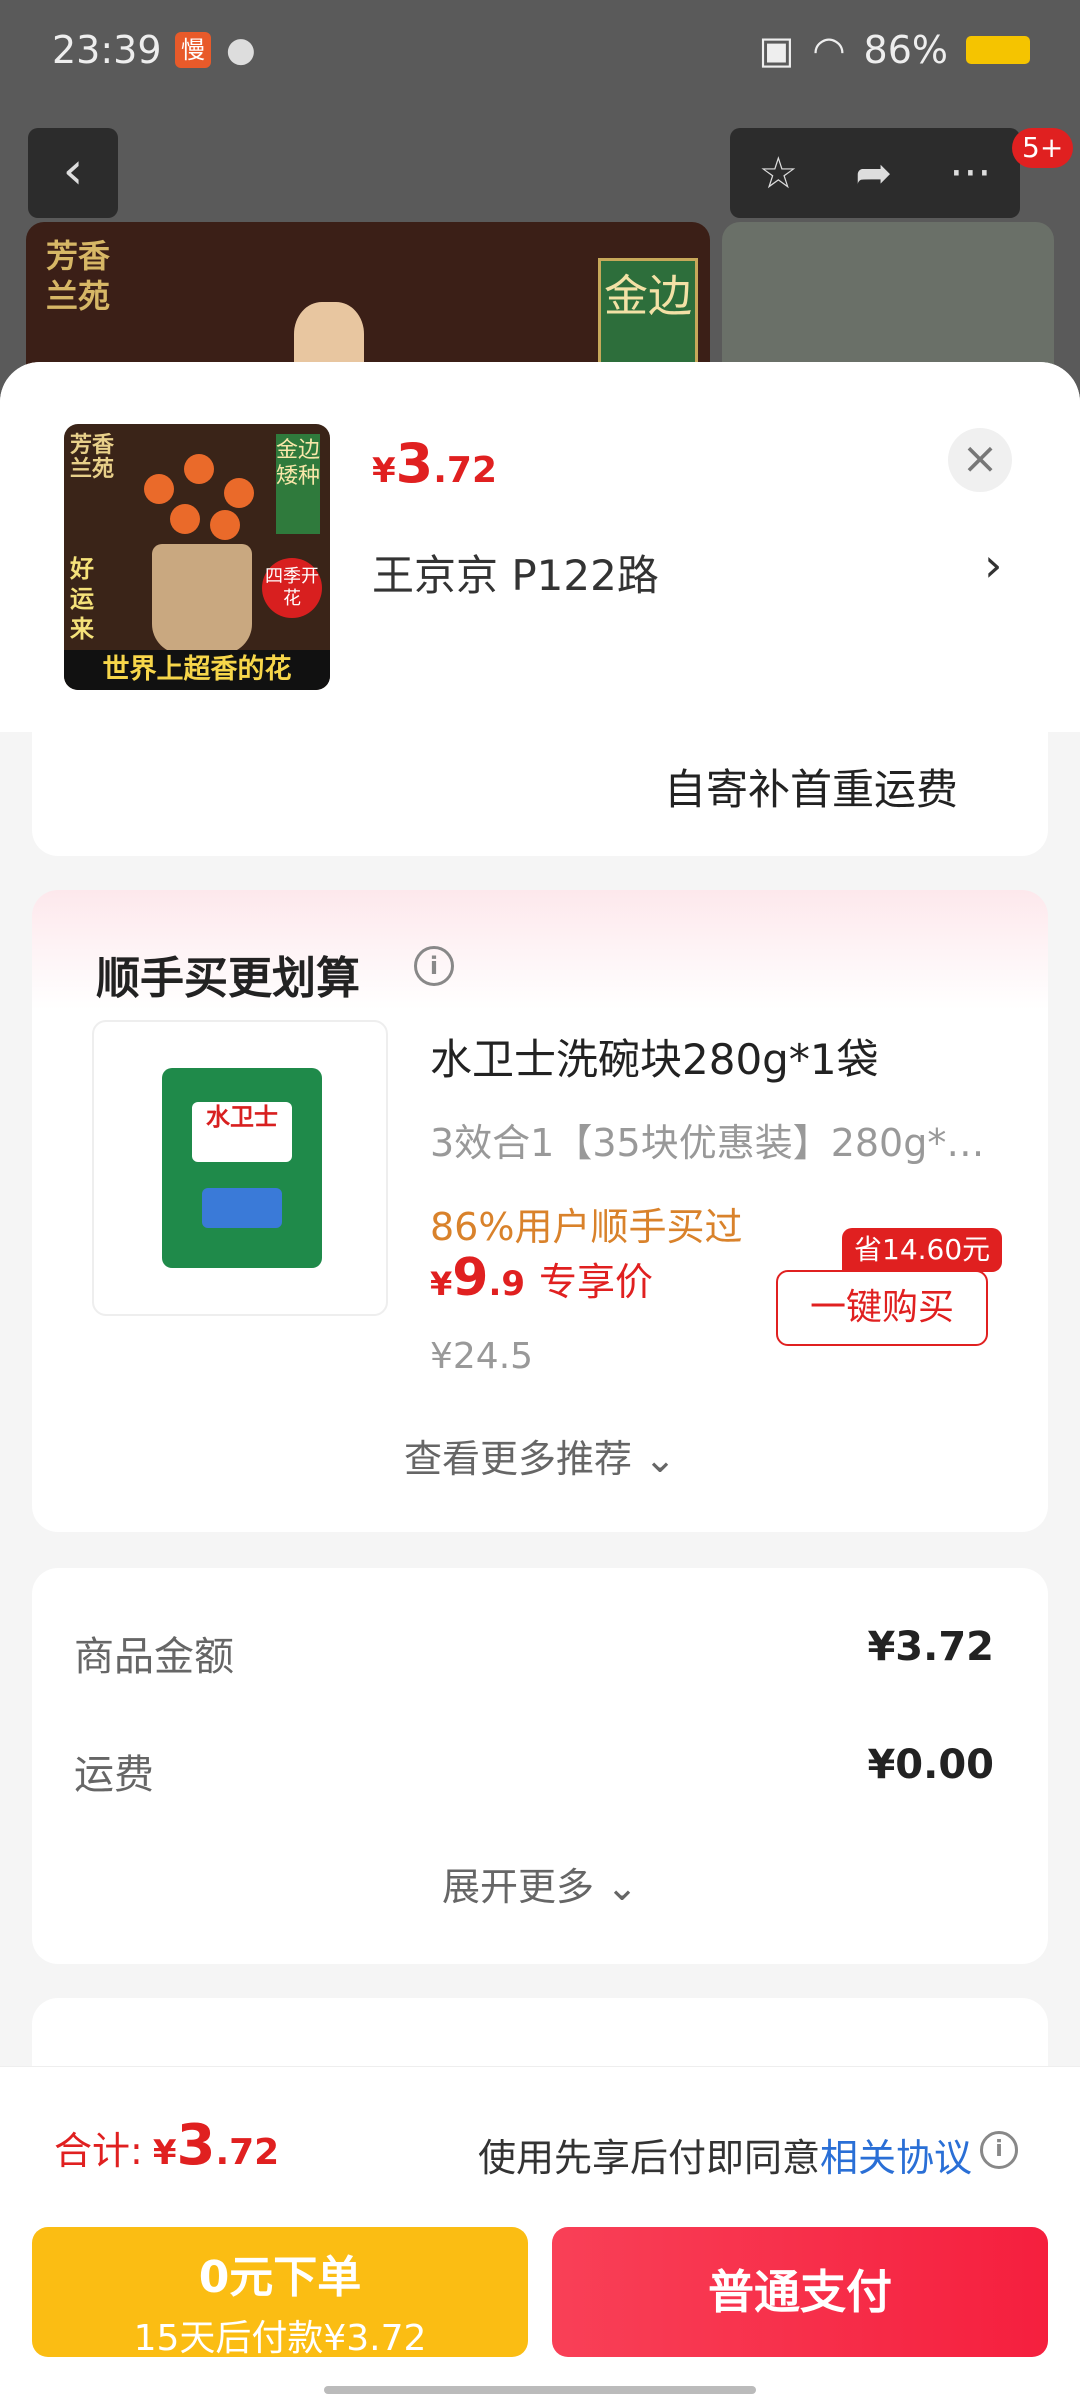 The width and height of the screenshot is (1080, 2400). Describe the element at coordinates (654, 1056) in the screenshot. I see `recommend-item-name: 水卫士洗碗块280g*1袋` at that location.